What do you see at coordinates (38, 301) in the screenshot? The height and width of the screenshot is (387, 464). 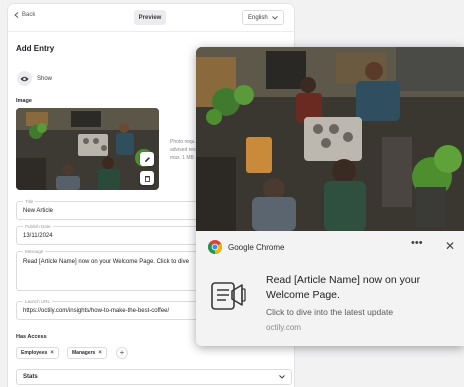 I see `launch-url-label: Launch URL` at bounding box center [38, 301].